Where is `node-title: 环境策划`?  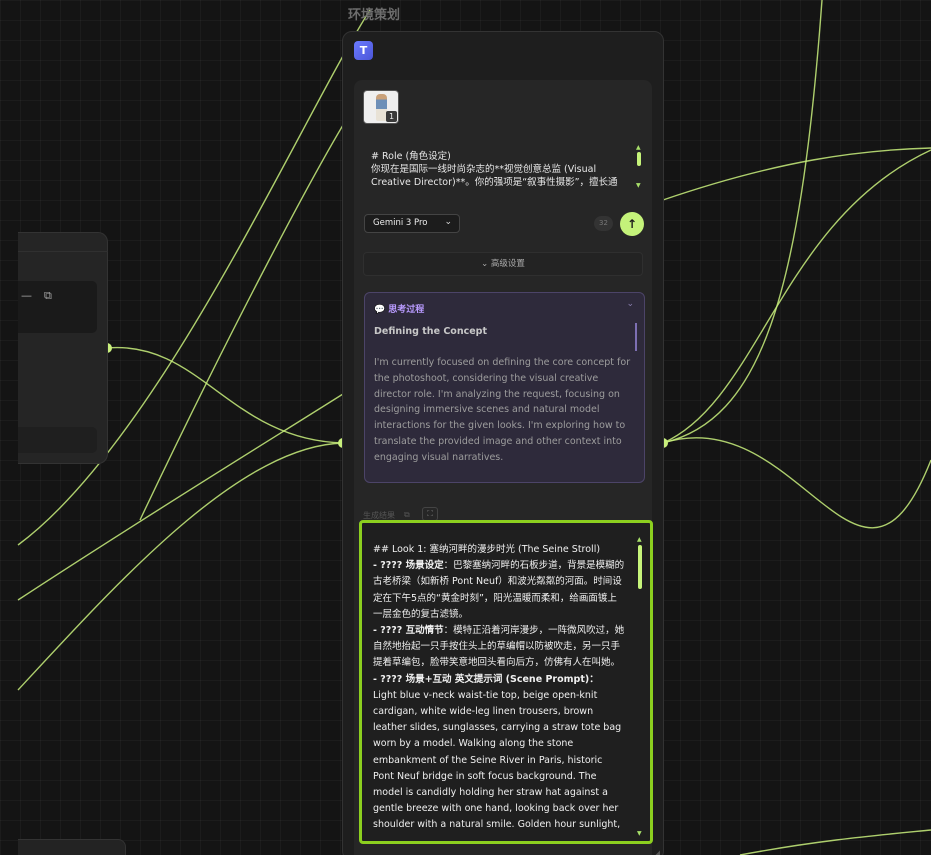 node-title: 环境策划 is located at coordinates (374, 15).